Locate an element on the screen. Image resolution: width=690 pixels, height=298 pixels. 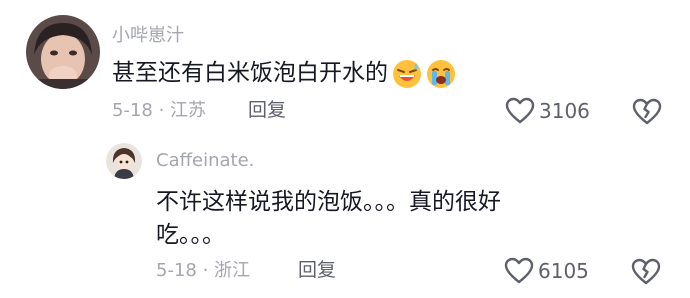
comment-username: 小哔崽汁 is located at coordinates (148, 36).